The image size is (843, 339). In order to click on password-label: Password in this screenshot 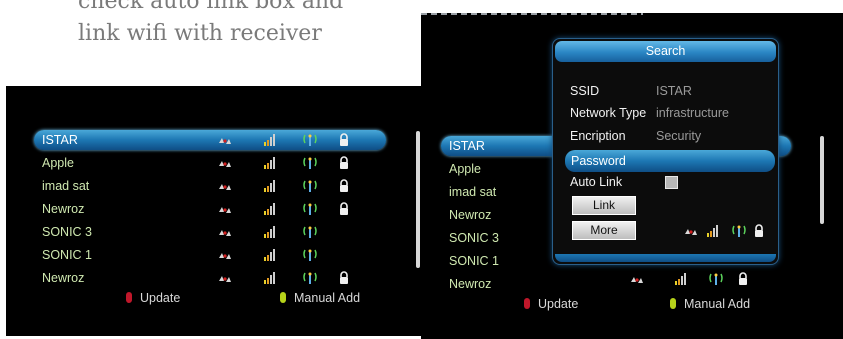, I will do `click(598, 161)`.